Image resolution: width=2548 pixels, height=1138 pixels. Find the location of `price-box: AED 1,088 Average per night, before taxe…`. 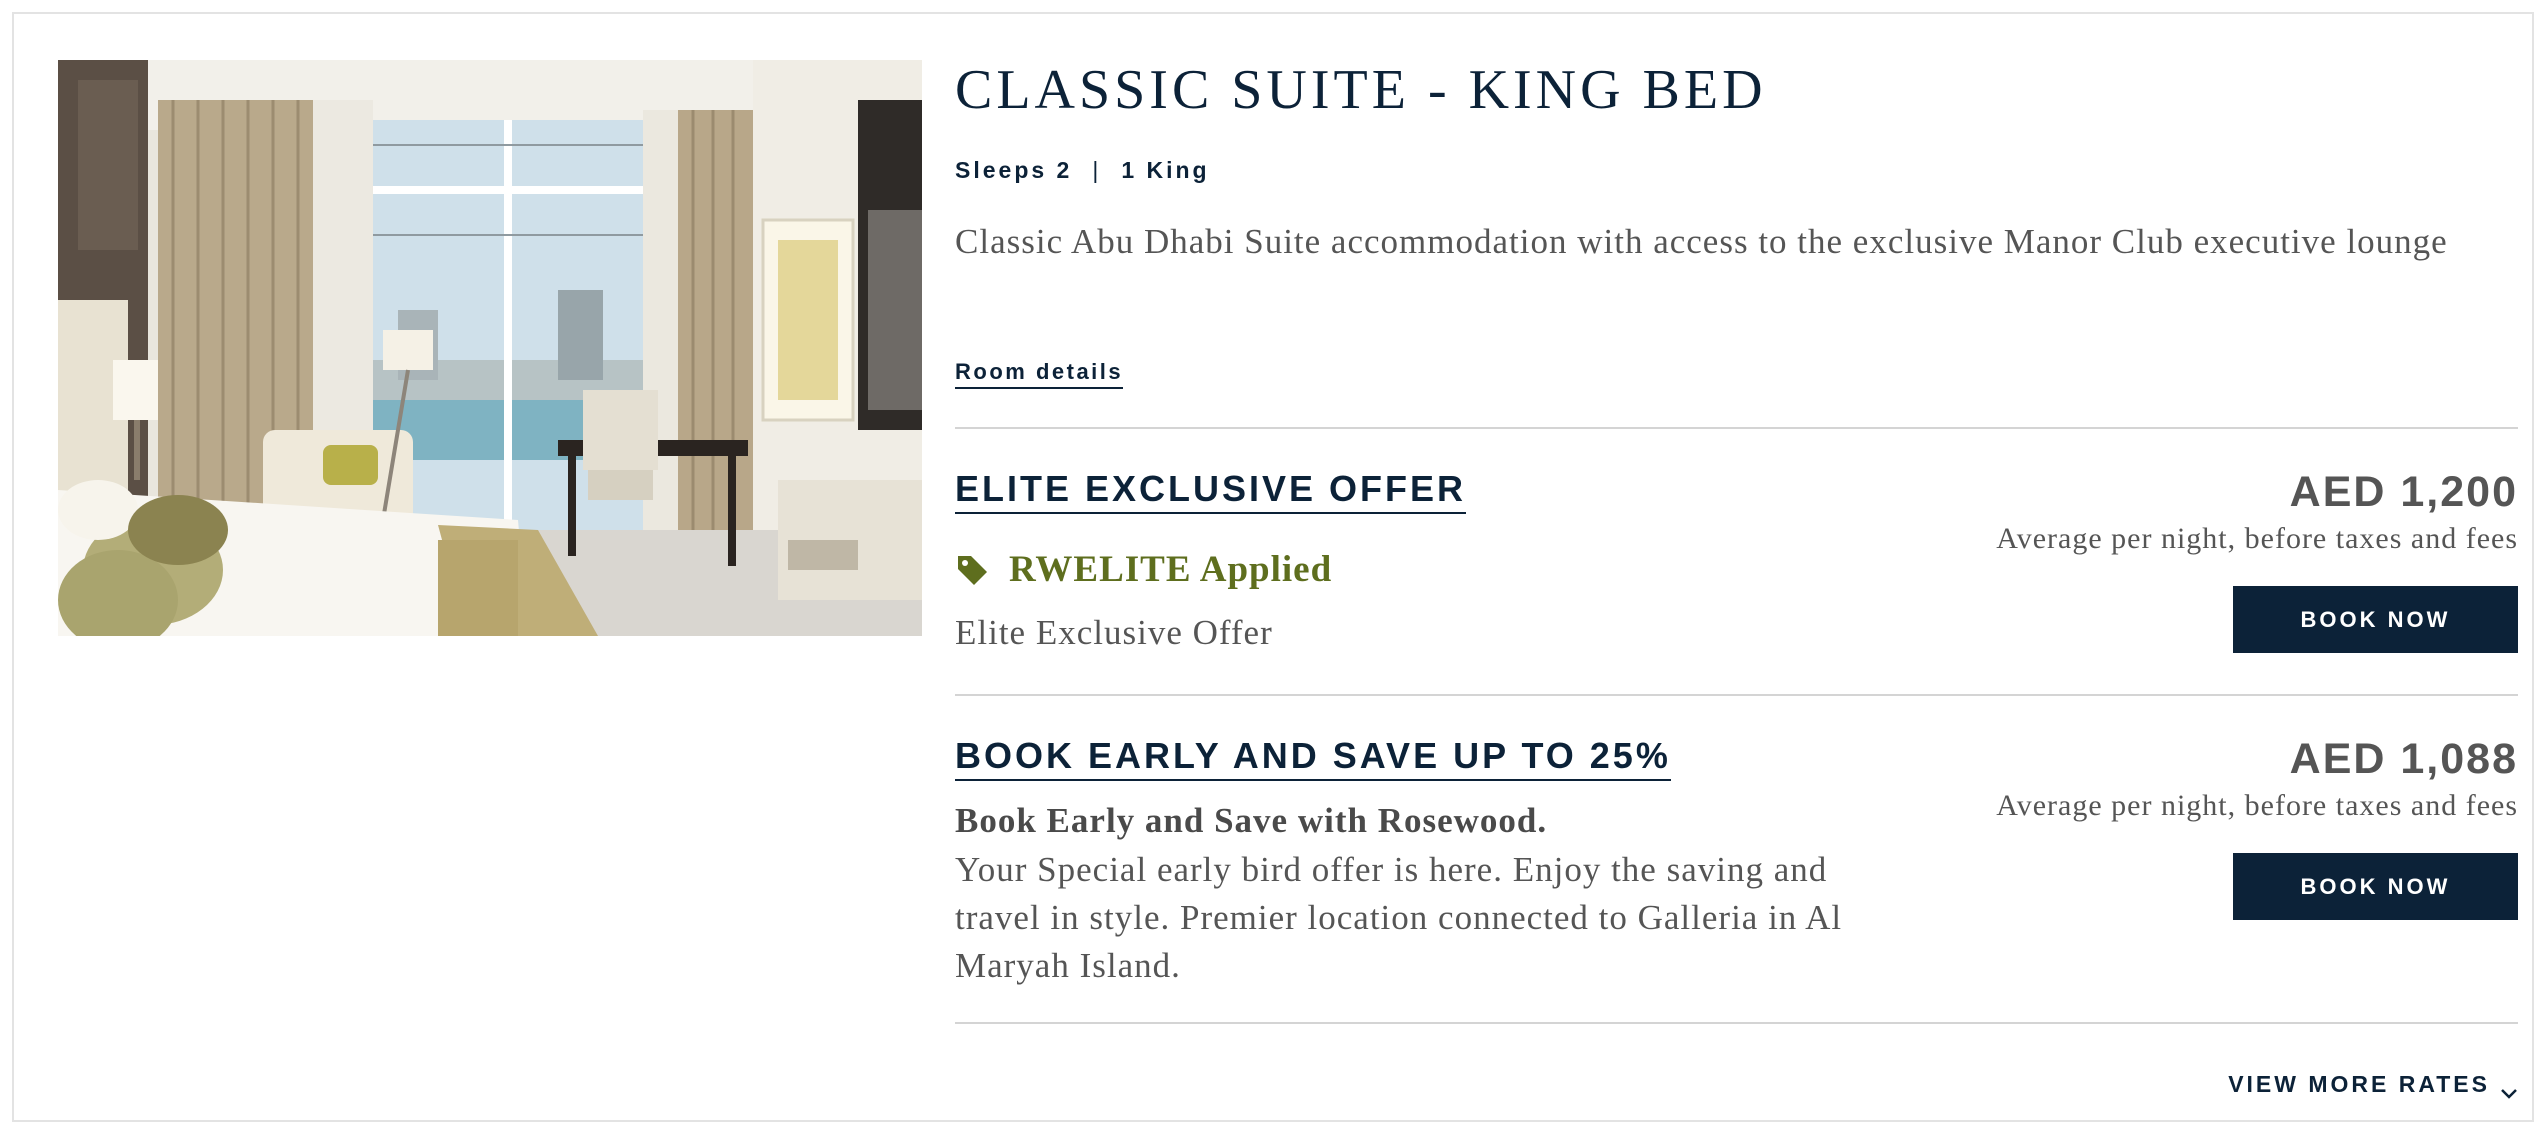

price-box: AED 1,088 Average per night, before taxe… is located at coordinates (2198, 826).